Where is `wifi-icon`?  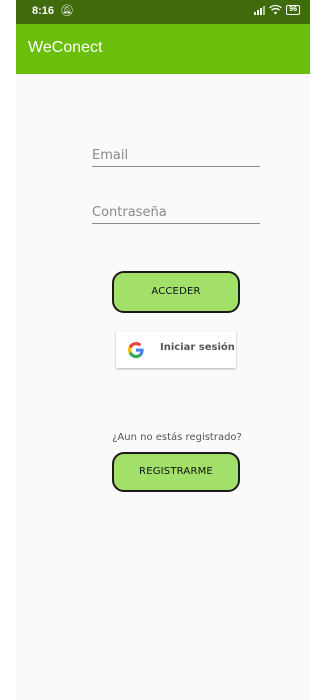 wifi-icon is located at coordinates (276, 10).